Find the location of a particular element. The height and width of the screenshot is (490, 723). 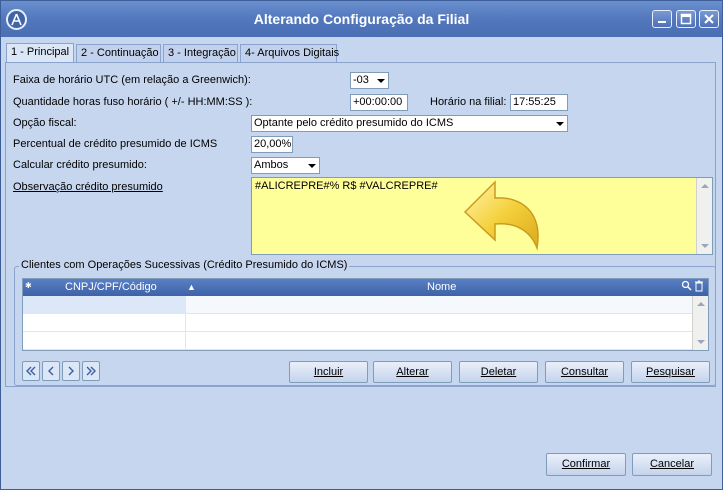

window-title: Alterando Configuração da Filial is located at coordinates (361, 19).